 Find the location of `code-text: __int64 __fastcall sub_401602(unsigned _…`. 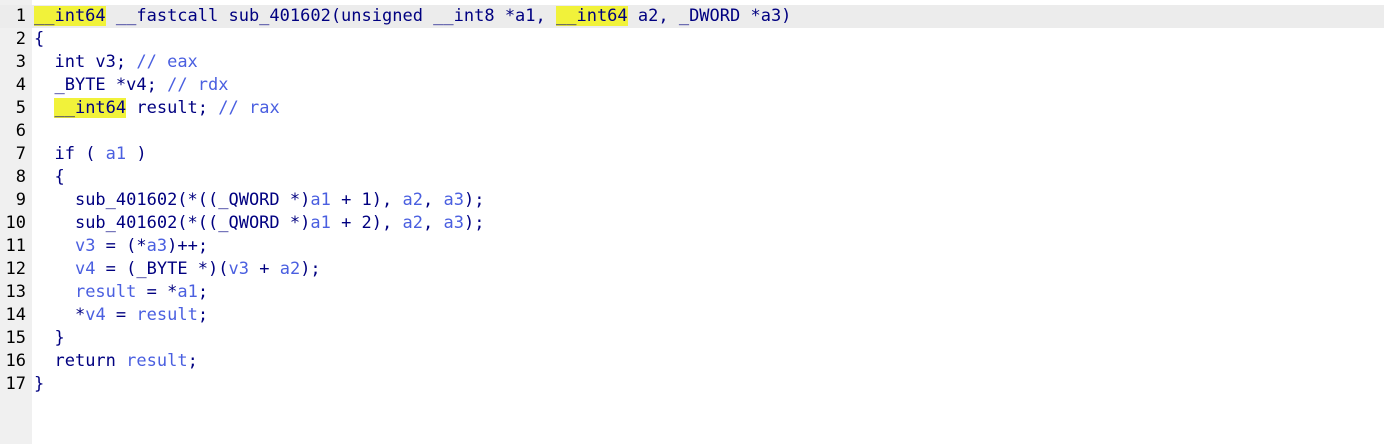

code-text: __int64 __fastcall sub_401602(unsigned _… is located at coordinates (412, 16).